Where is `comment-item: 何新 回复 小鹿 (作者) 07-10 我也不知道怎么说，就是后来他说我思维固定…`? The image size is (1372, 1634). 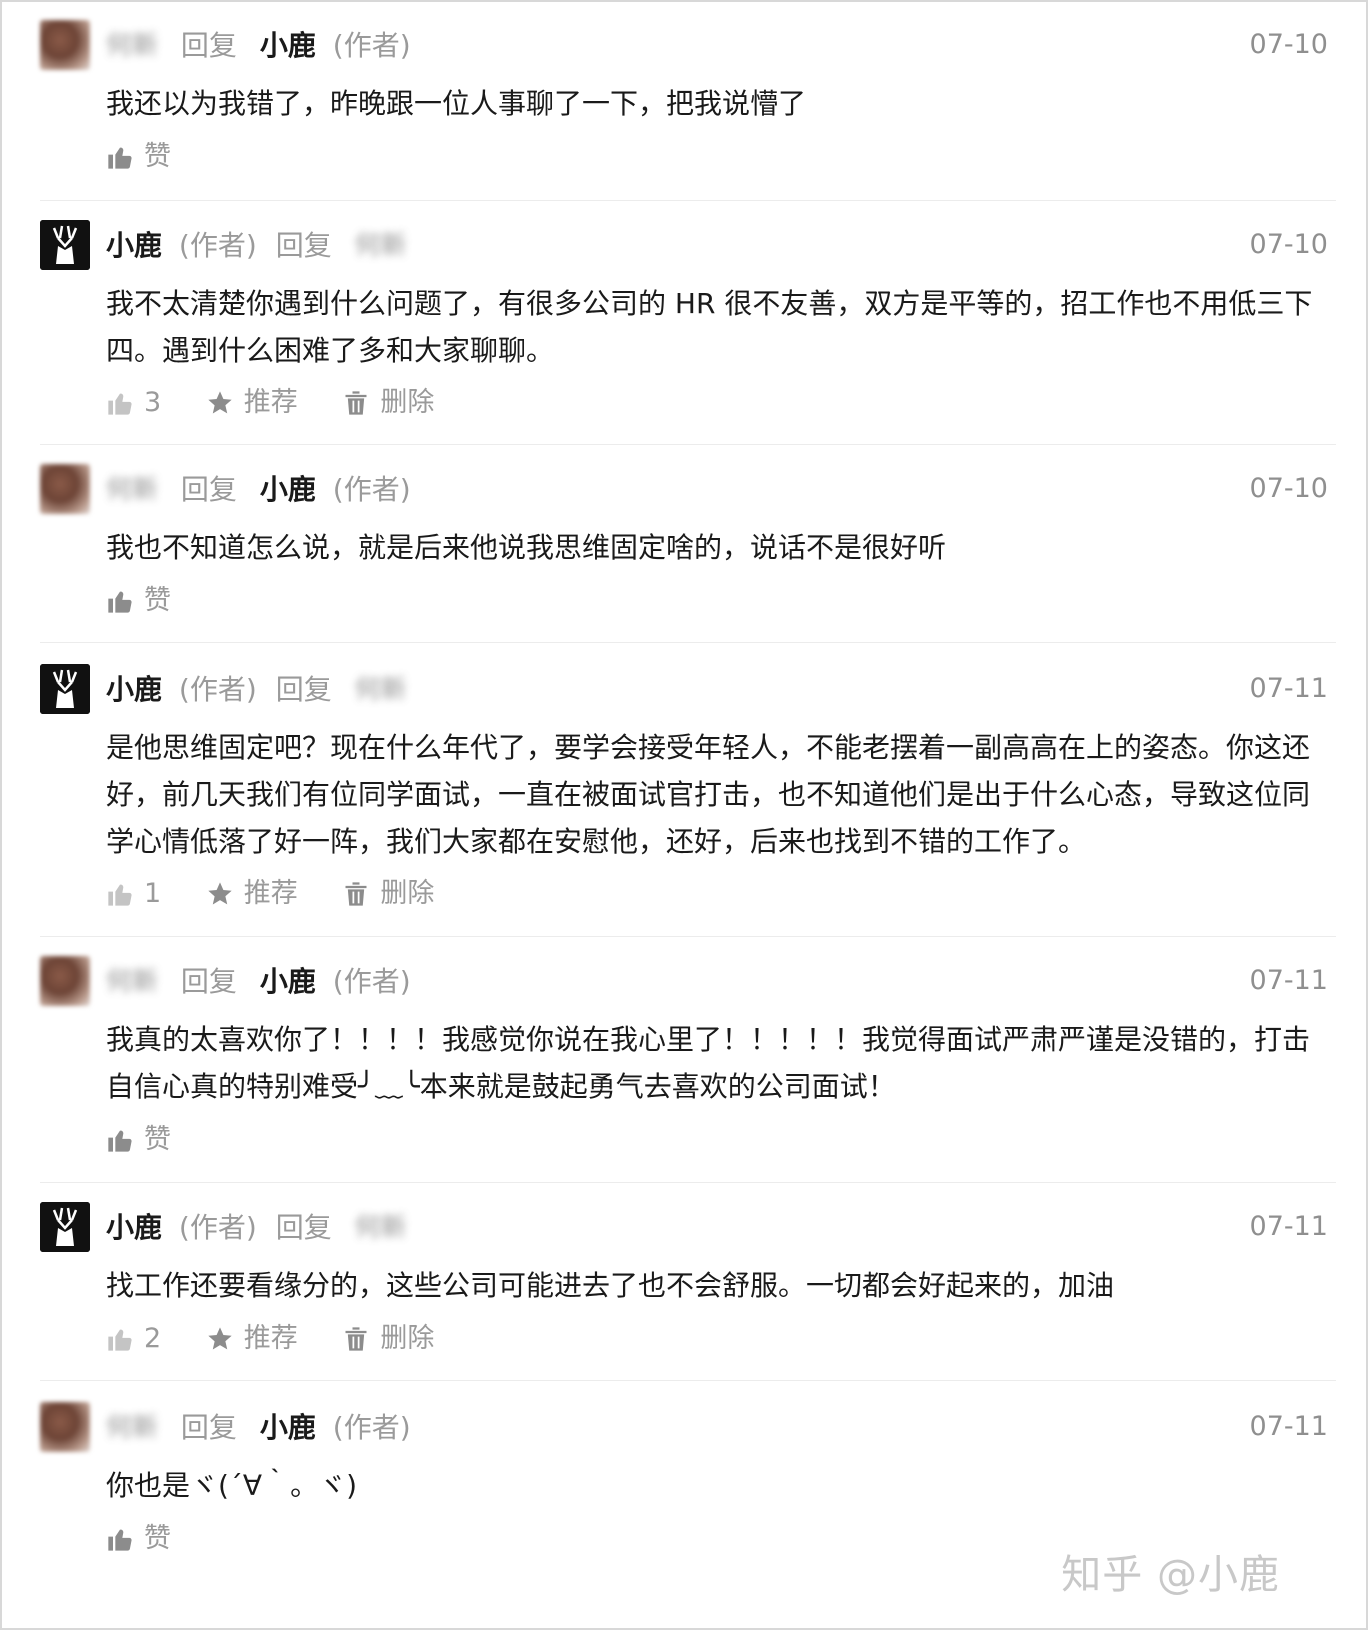
comment-item: 何新 回复 小鹿 (作者) 07-10 我也不知道怎么说，就是后来他说我思维固定… is located at coordinates (688, 553).